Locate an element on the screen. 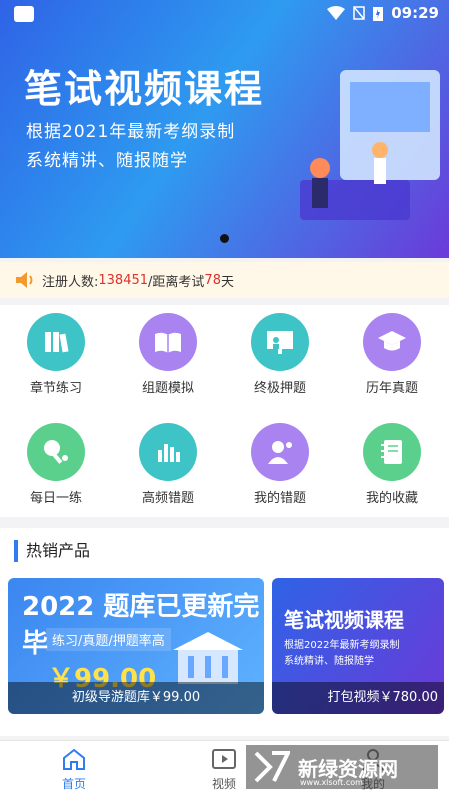 The width and height of the screenshot is (449, 800). wifi-icon is located at coordinates (336, 13).